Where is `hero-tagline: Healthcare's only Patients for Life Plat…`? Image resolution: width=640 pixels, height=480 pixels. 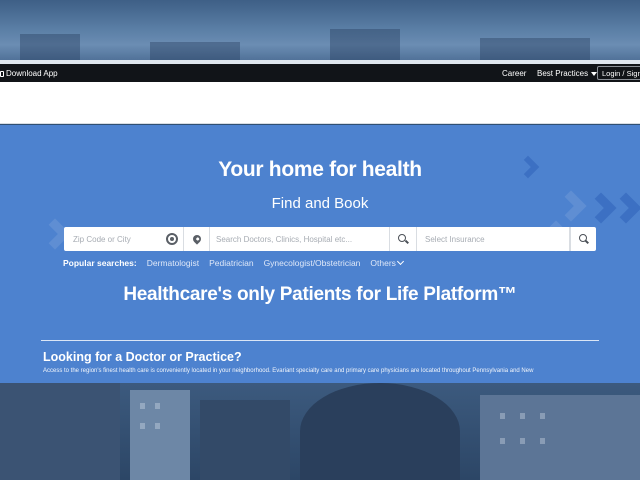 hero-tagline: Healthcare's only Patients for Life Plat… is located at coordinates (320, 294).